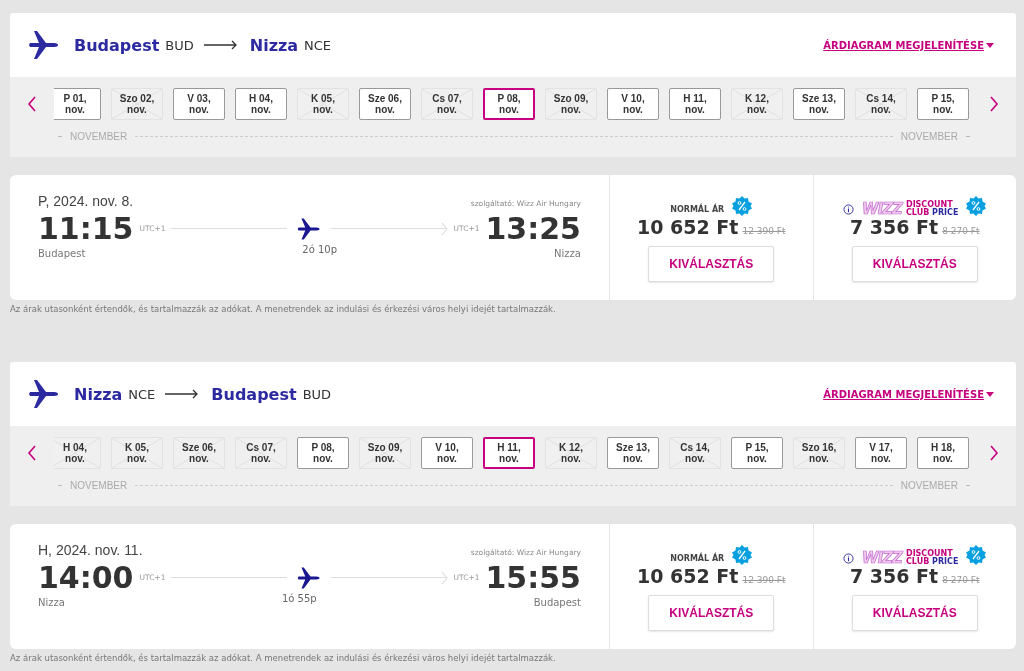 Image resolution: width=1024 pixels, height=671 pixels. What do you see at coordinates (199, 104) in the screenshot?
I see `date-tile: V 03, nov.` at bounding box center [199, 104].